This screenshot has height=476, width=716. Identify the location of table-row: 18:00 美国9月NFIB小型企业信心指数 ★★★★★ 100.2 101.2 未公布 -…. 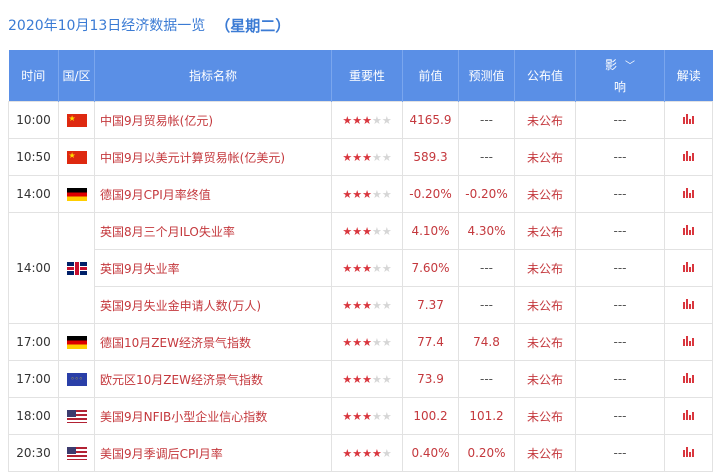
(360, 416).